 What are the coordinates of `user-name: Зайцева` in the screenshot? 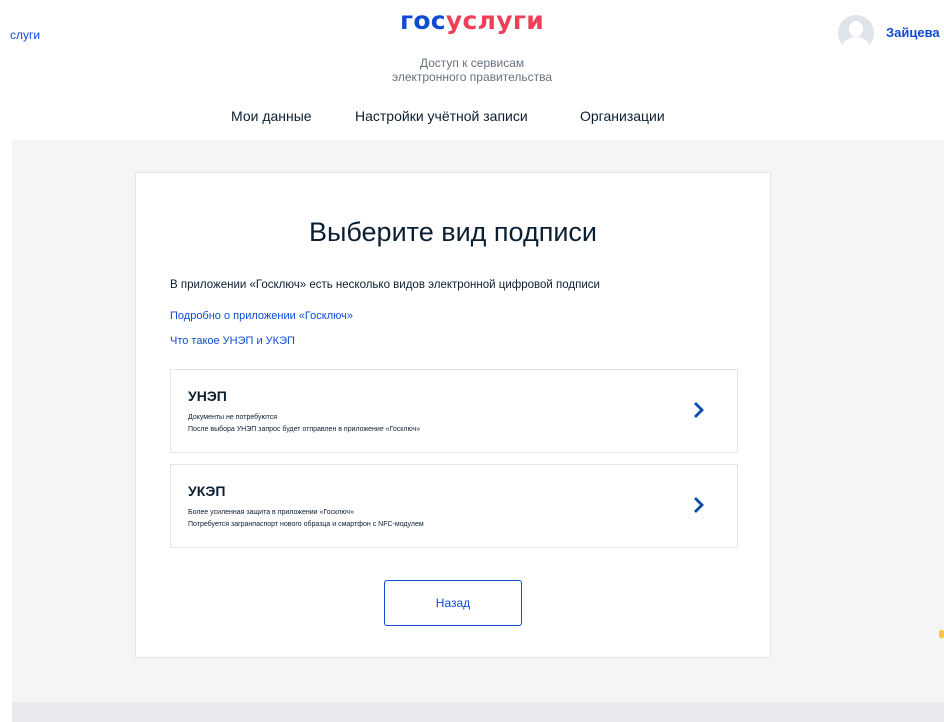 It's located at (913, 32).